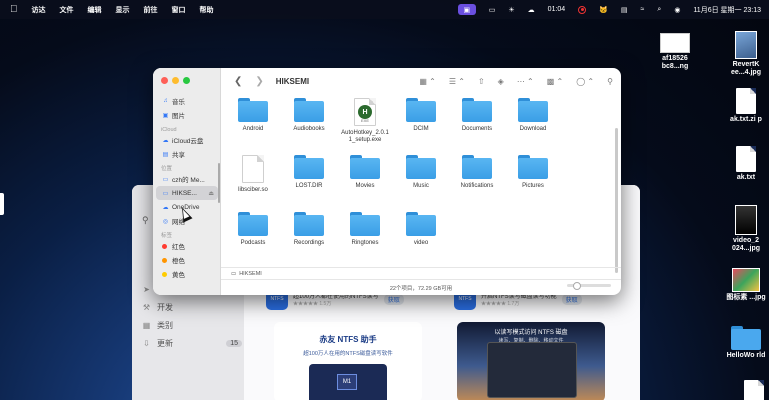  I want to click on file-item: libsciber.so, so click(253, 174).